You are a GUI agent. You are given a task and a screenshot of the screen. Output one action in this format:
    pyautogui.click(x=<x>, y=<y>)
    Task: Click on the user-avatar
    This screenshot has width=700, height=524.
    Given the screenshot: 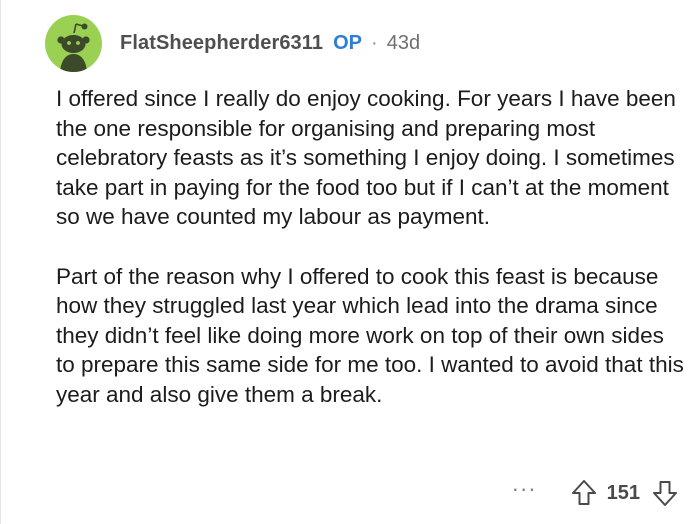 What is the action you would take?
    pyautogui.click(x=73, y=43)
    